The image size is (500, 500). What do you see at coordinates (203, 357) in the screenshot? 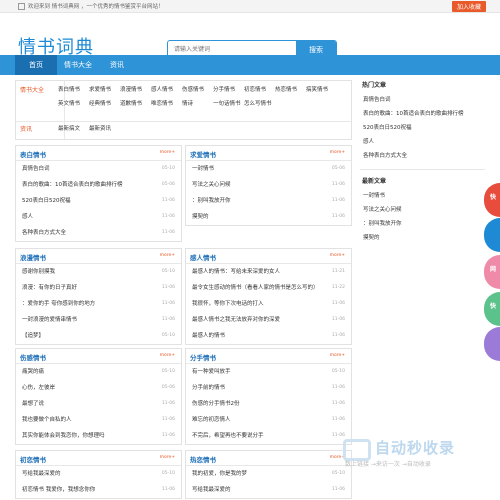
I see `box-title: 分手情书` at bounding box center [203, 357].